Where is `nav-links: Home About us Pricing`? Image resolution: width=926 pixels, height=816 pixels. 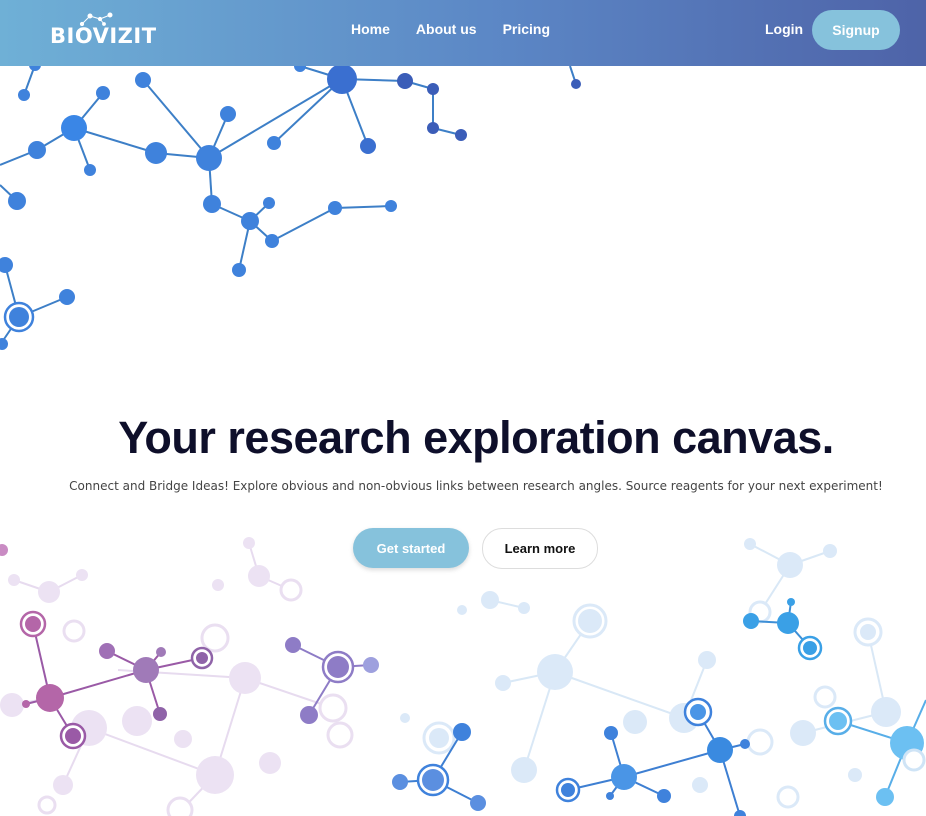 nav-links: Home About us Pricing is located at coordinates (450, 29).